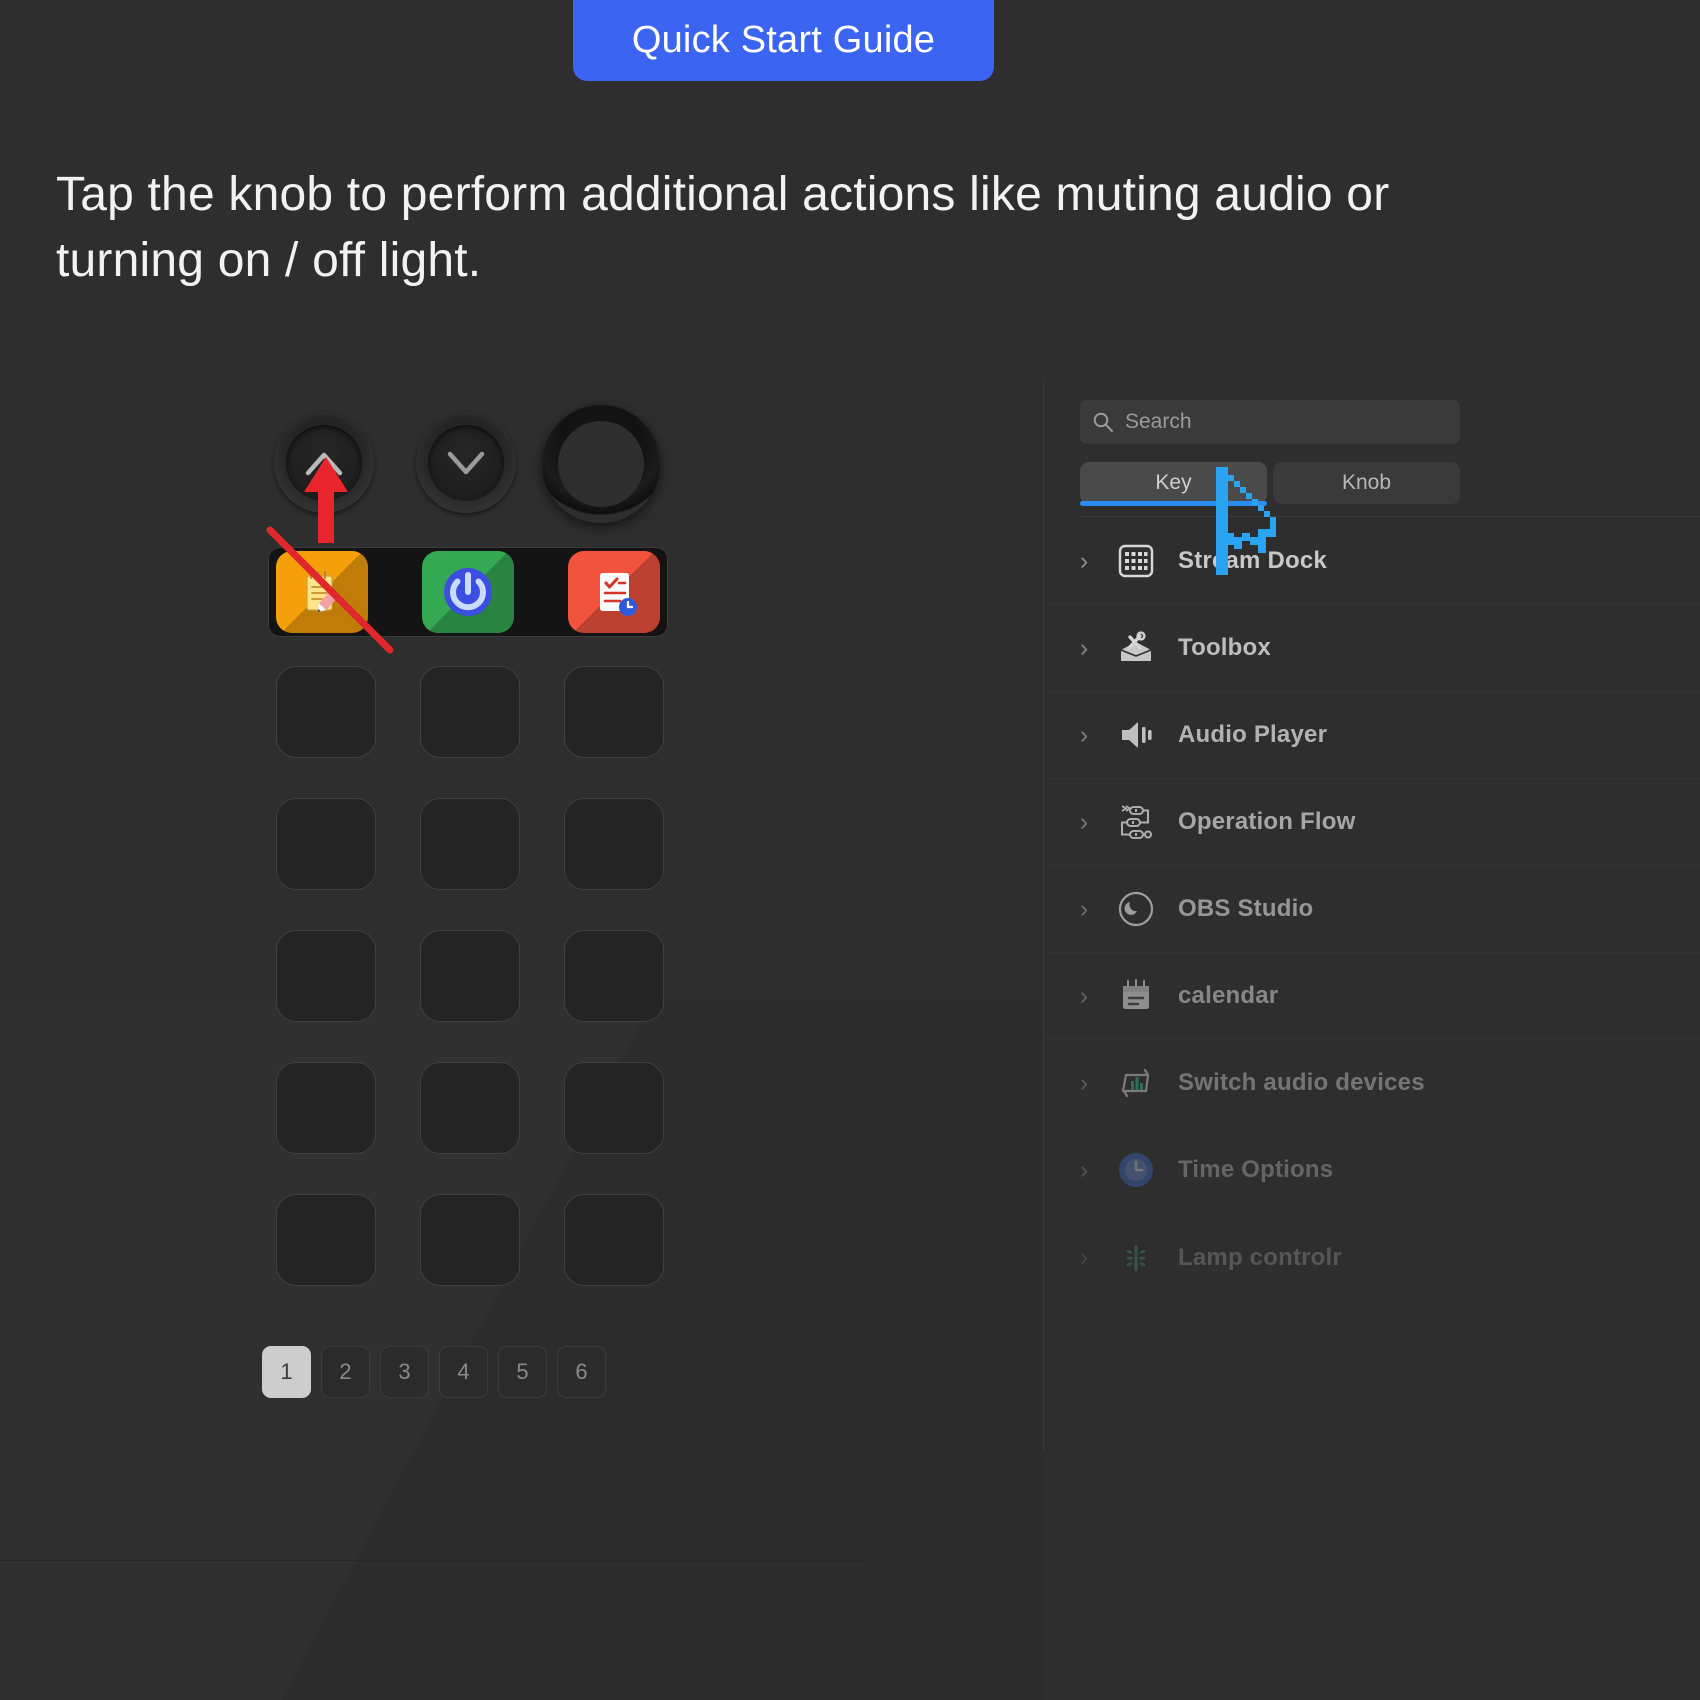  I want to click on rotary-knob, so click(601, 464).